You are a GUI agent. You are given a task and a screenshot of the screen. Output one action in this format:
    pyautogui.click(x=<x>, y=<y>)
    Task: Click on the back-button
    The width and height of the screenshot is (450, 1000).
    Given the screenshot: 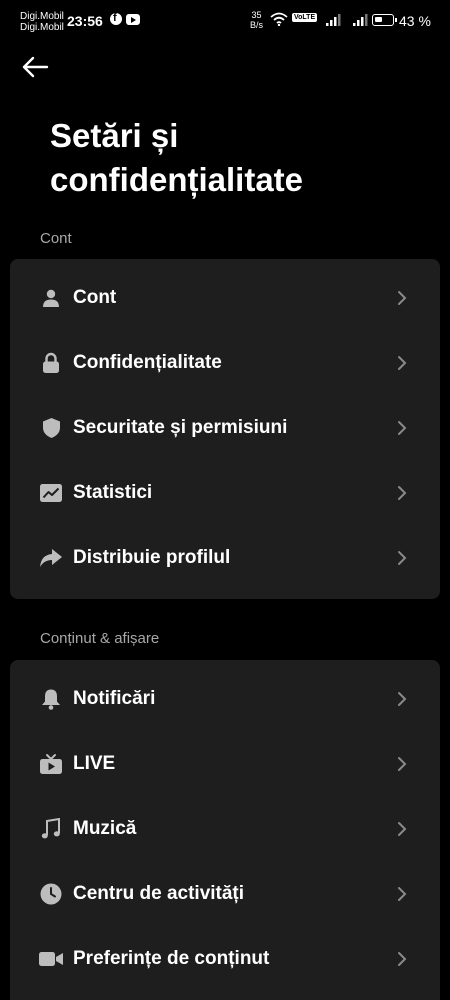 What is the action you would take?
    pyautogui.click(x=35, y=67)
    